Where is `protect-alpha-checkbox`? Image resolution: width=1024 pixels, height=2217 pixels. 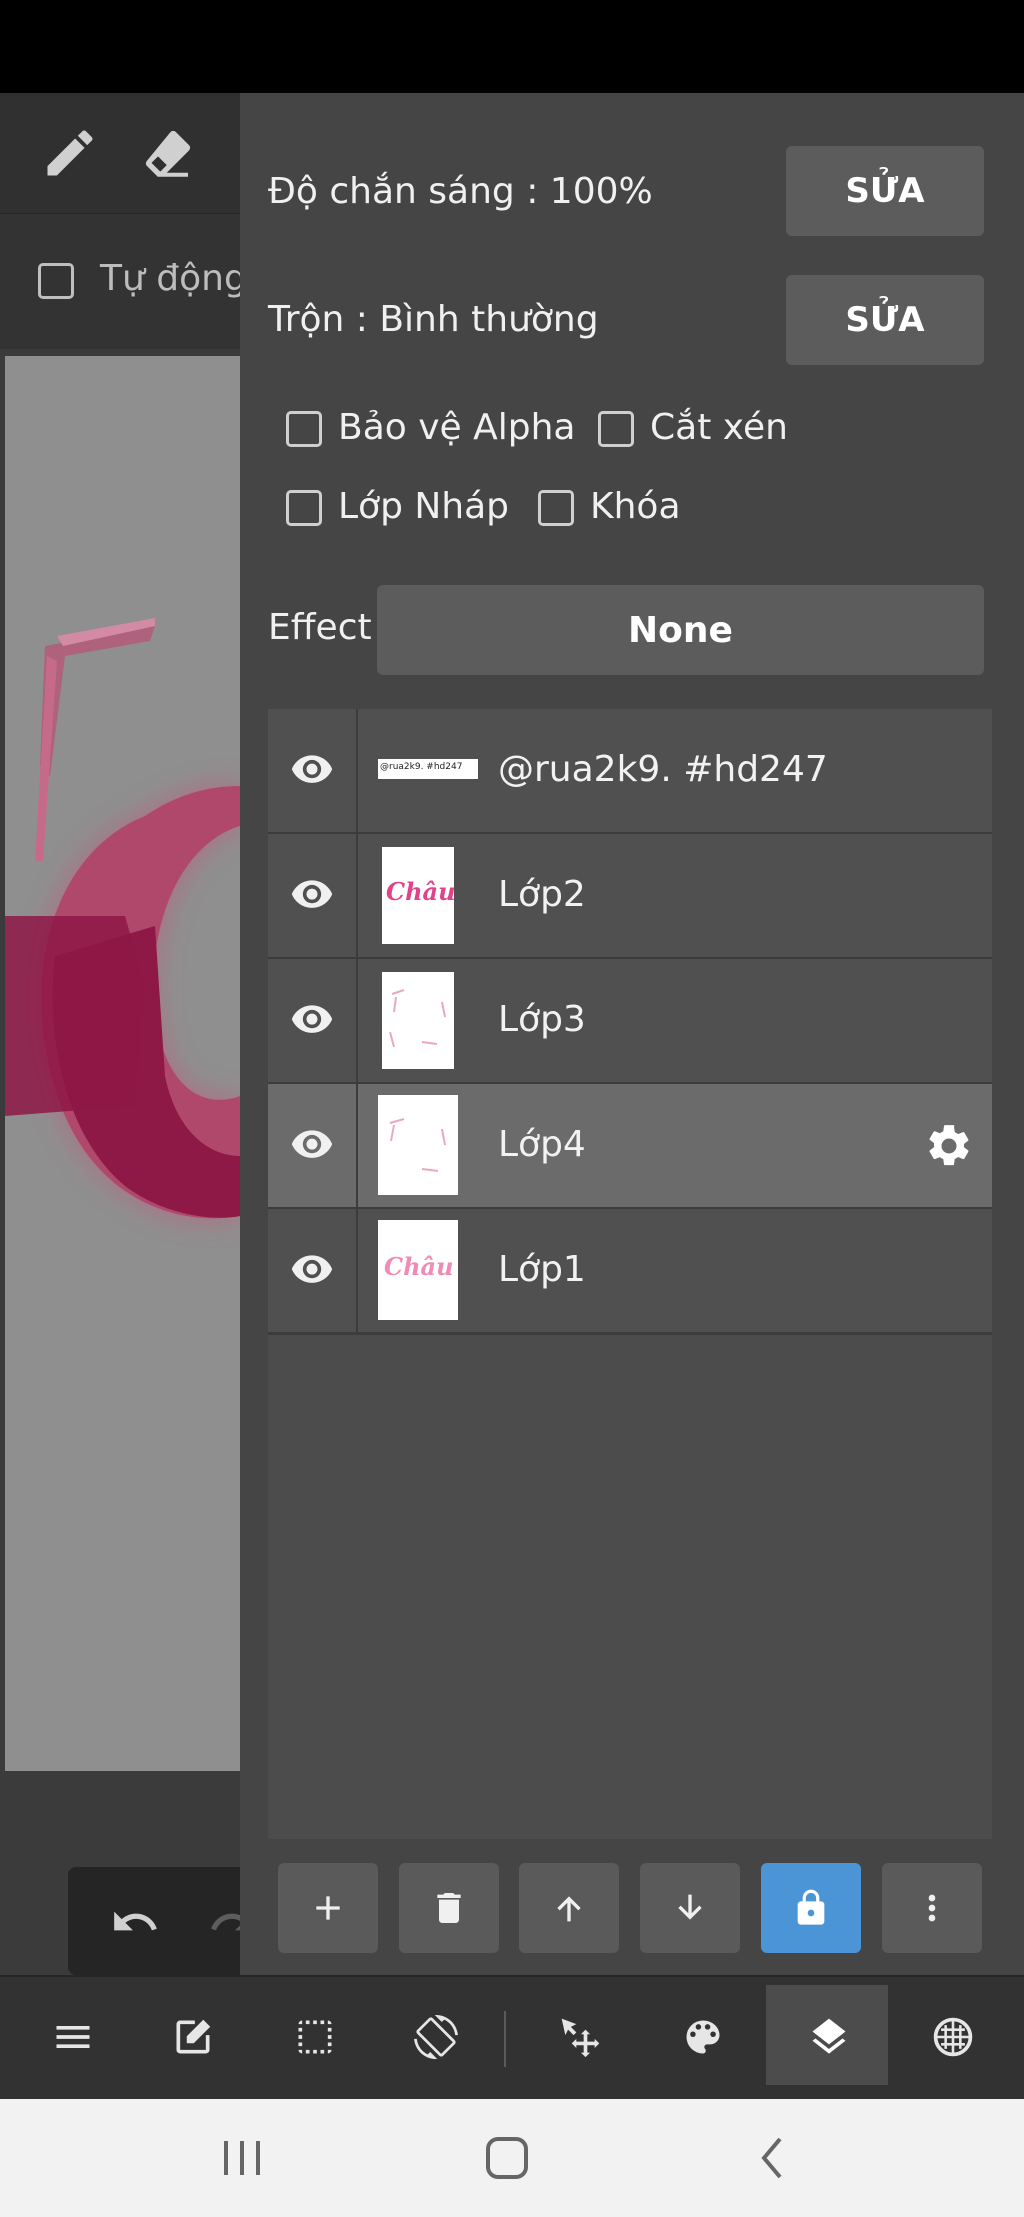 protect-alpha-checkbox is located at coordinates (304, 429).